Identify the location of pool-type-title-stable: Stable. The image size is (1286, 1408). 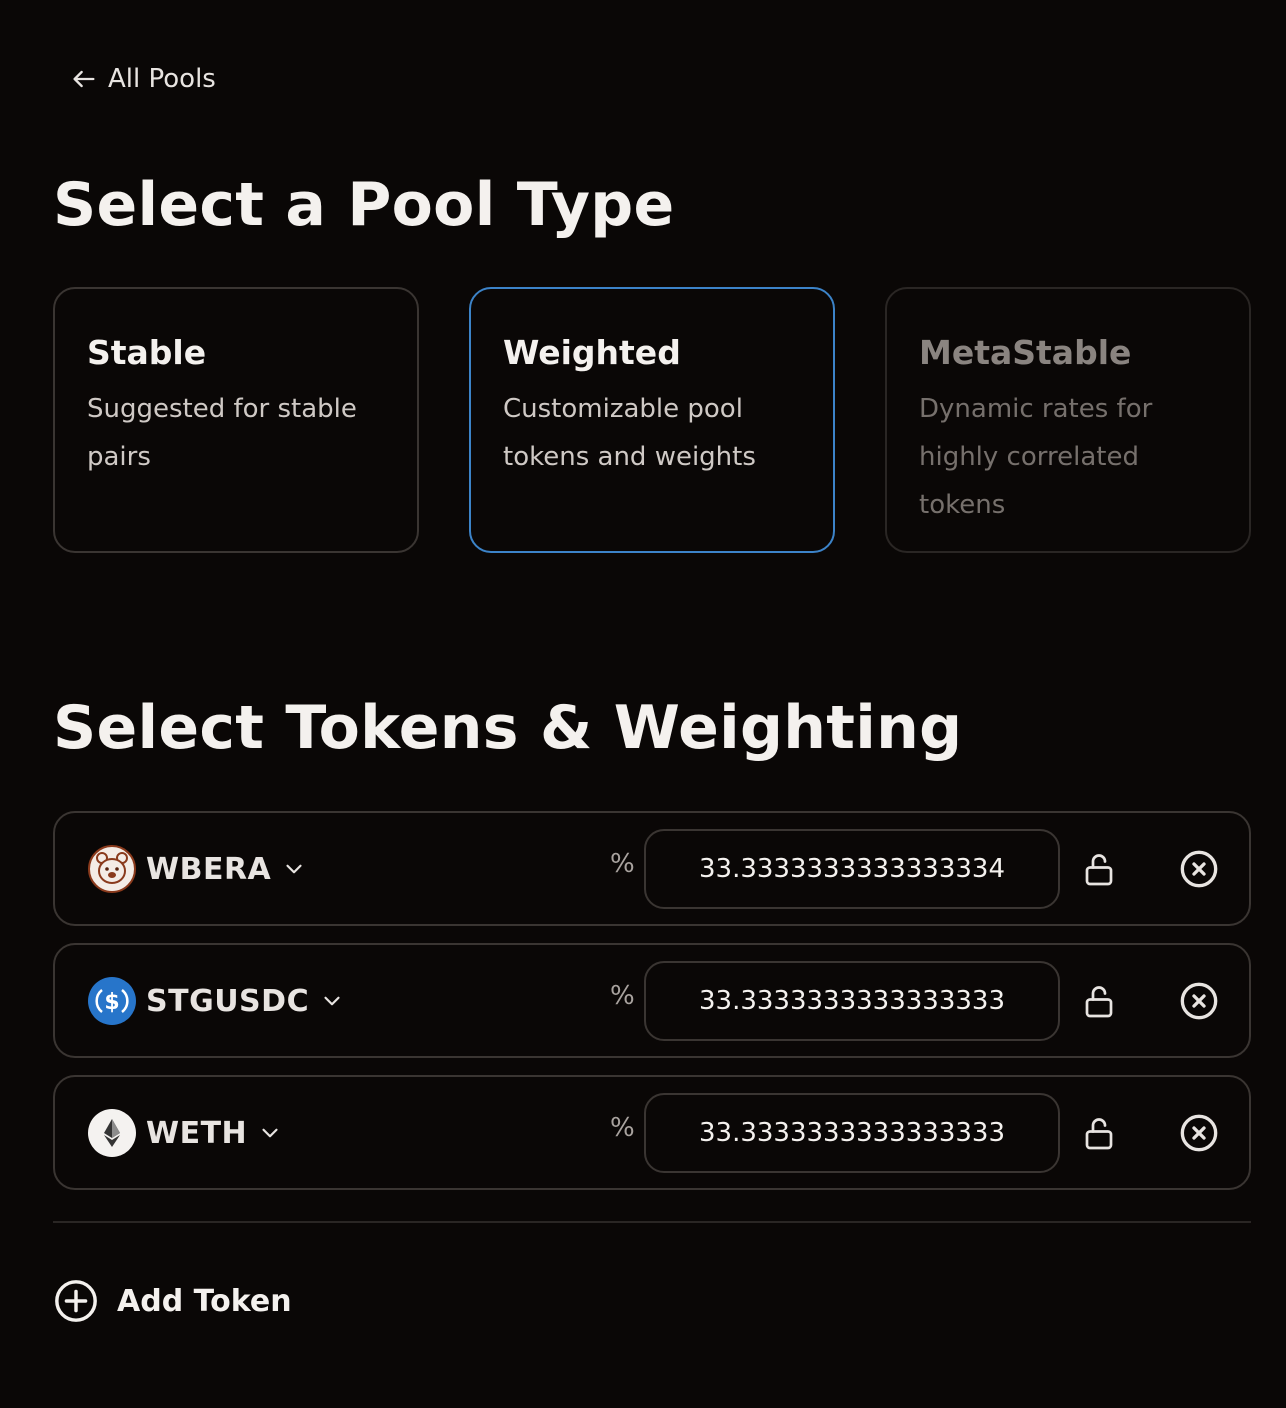
(147, 352).